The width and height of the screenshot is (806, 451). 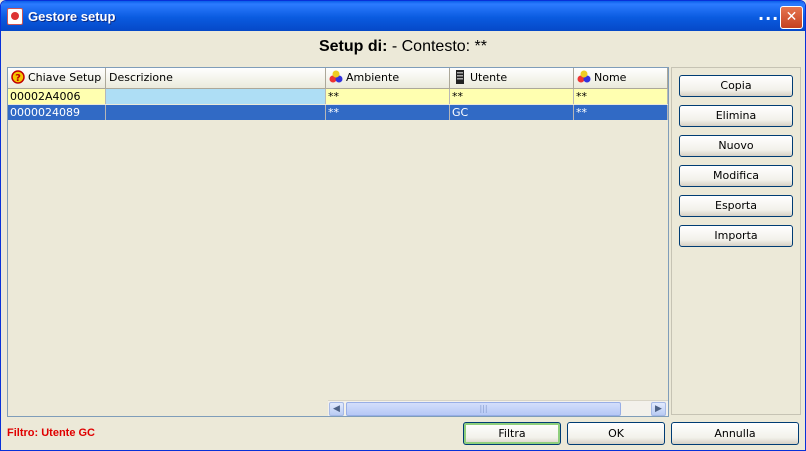 I want to click on esporta-button: Esporta, so click(x=736, y=206).